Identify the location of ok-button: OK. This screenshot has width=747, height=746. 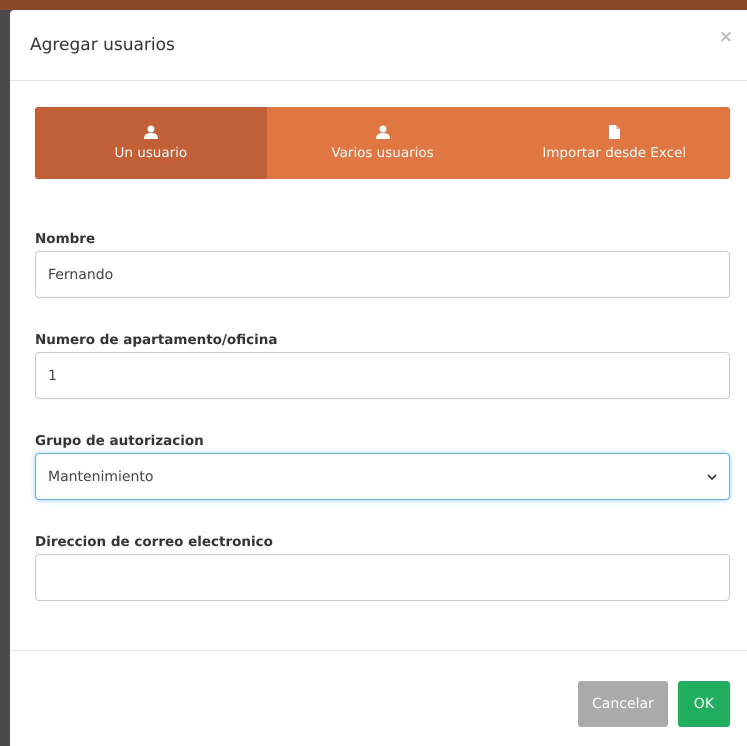
(704, 703).